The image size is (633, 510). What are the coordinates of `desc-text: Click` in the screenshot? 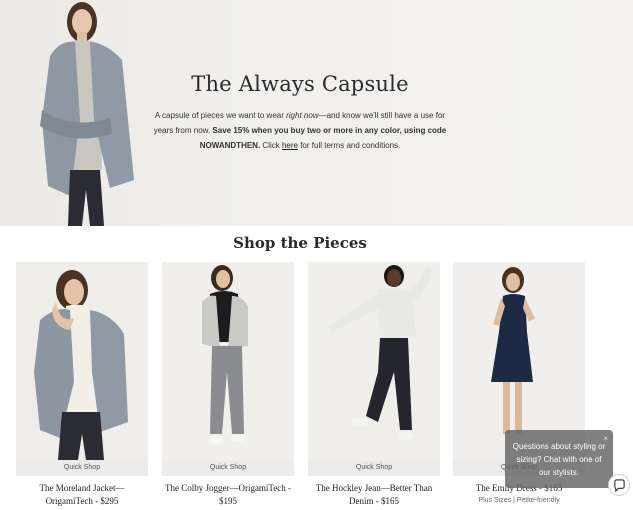 It's located at (271, 145).